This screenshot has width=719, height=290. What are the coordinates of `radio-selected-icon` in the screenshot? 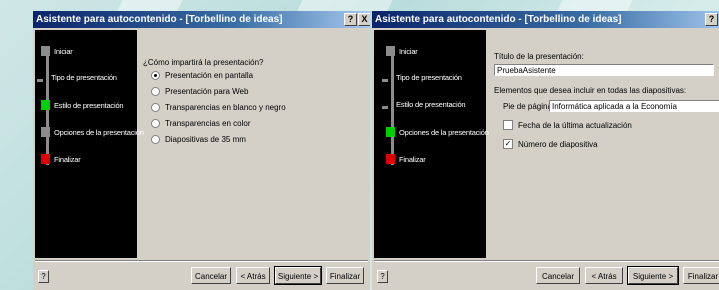 It's located at (155, 75).